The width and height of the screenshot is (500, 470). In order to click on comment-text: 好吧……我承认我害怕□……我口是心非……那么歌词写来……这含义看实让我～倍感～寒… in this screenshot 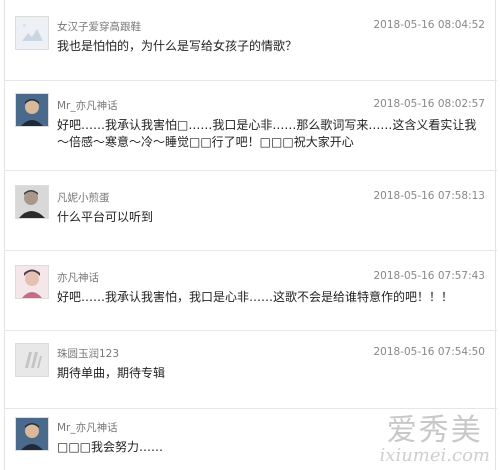, I will do `click(267, 133)`.